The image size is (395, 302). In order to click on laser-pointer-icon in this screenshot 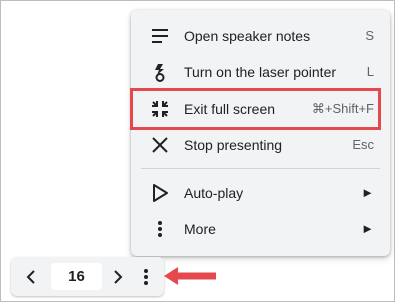, I will do `click(160, 73)`.